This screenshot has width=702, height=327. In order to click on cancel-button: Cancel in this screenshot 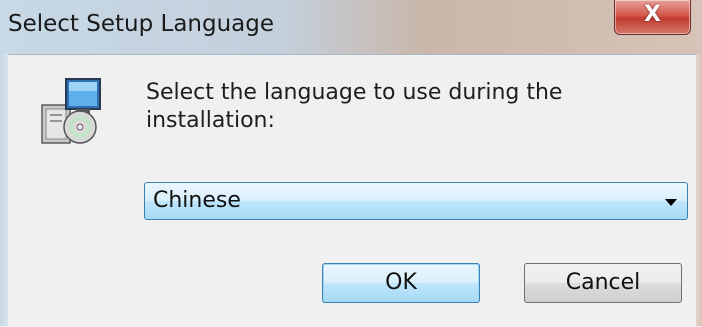, I will do `click(603, 283)`.